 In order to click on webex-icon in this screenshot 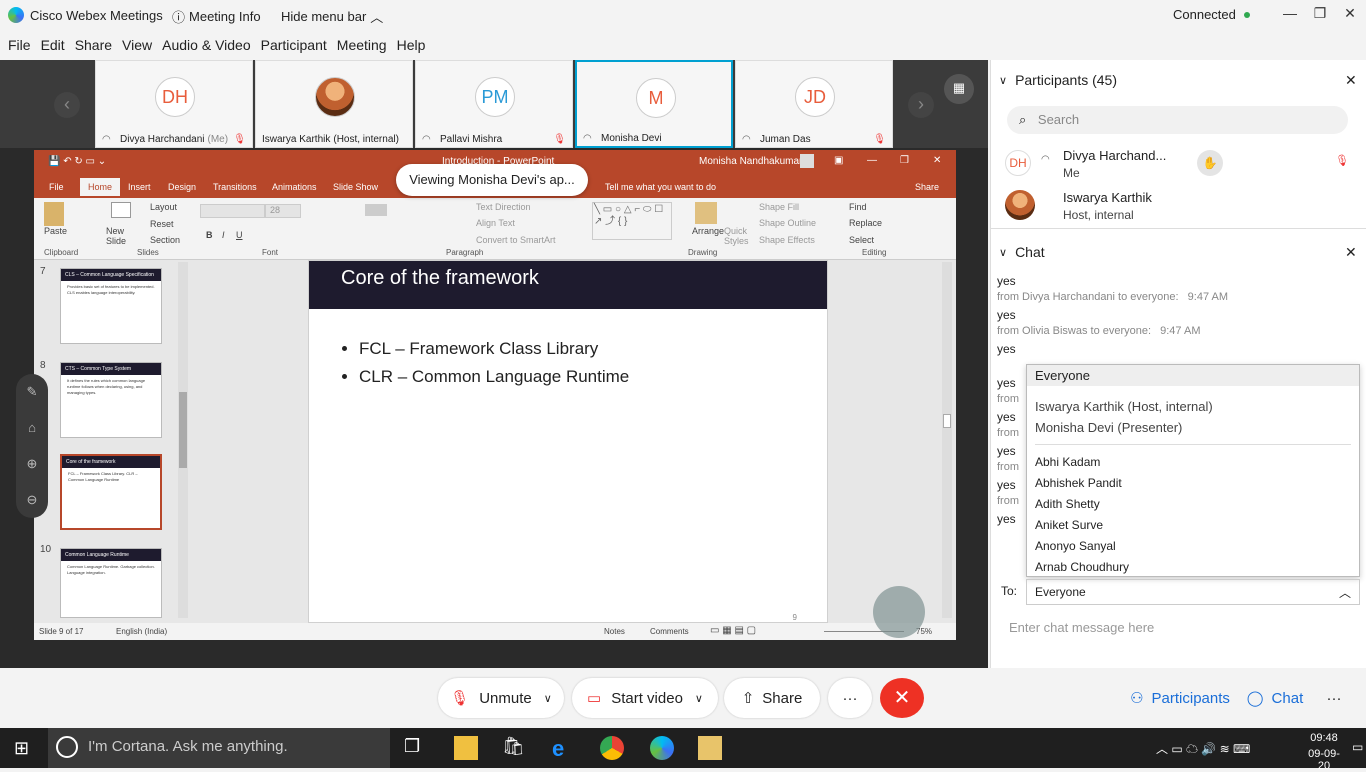, I will do `click(662, 748)`.